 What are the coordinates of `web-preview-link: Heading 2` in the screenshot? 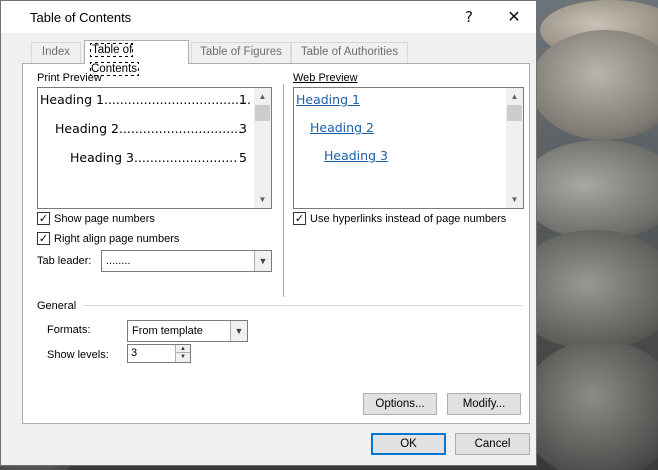 It's located at (342, 127).